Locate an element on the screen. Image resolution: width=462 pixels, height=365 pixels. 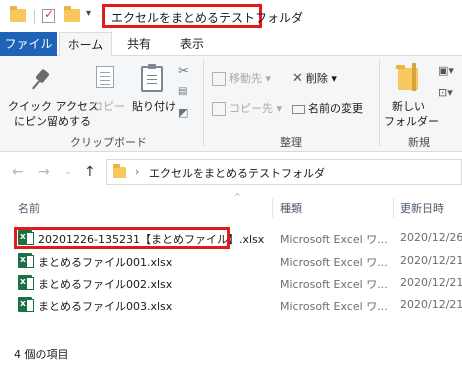
new-folder-icon is located at coordinates (72, 14).